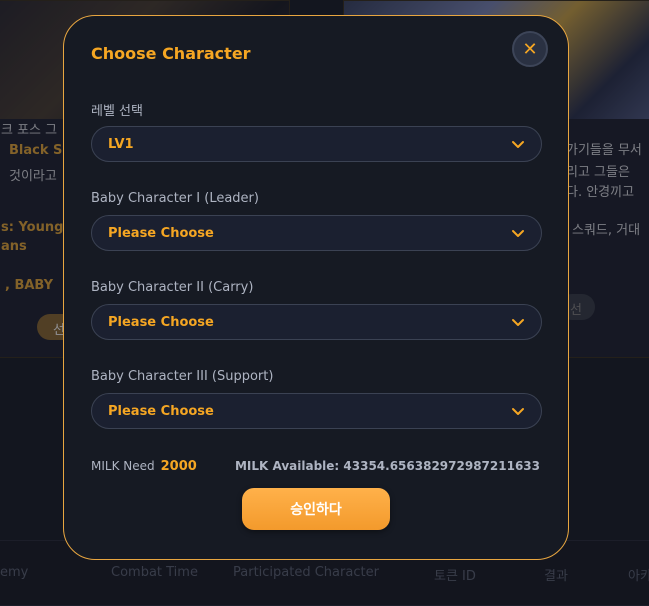 The image size is (649, 606). I want to click on modal-title: Choose Character, so click(171, 53).